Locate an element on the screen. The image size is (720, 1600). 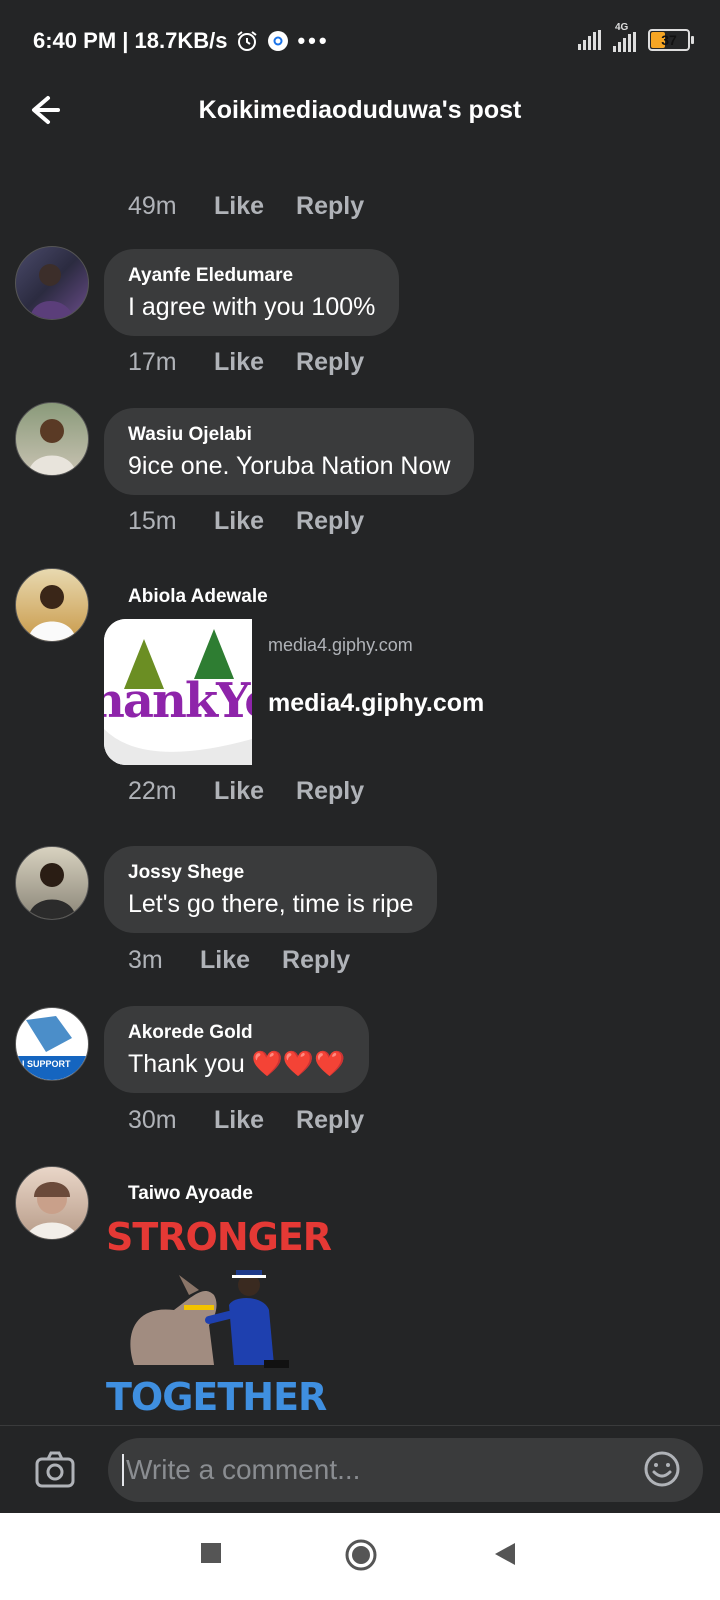
comment-bubble: Jossy Shege Let's go there, time is ripe is located at coordinates (271, 889).